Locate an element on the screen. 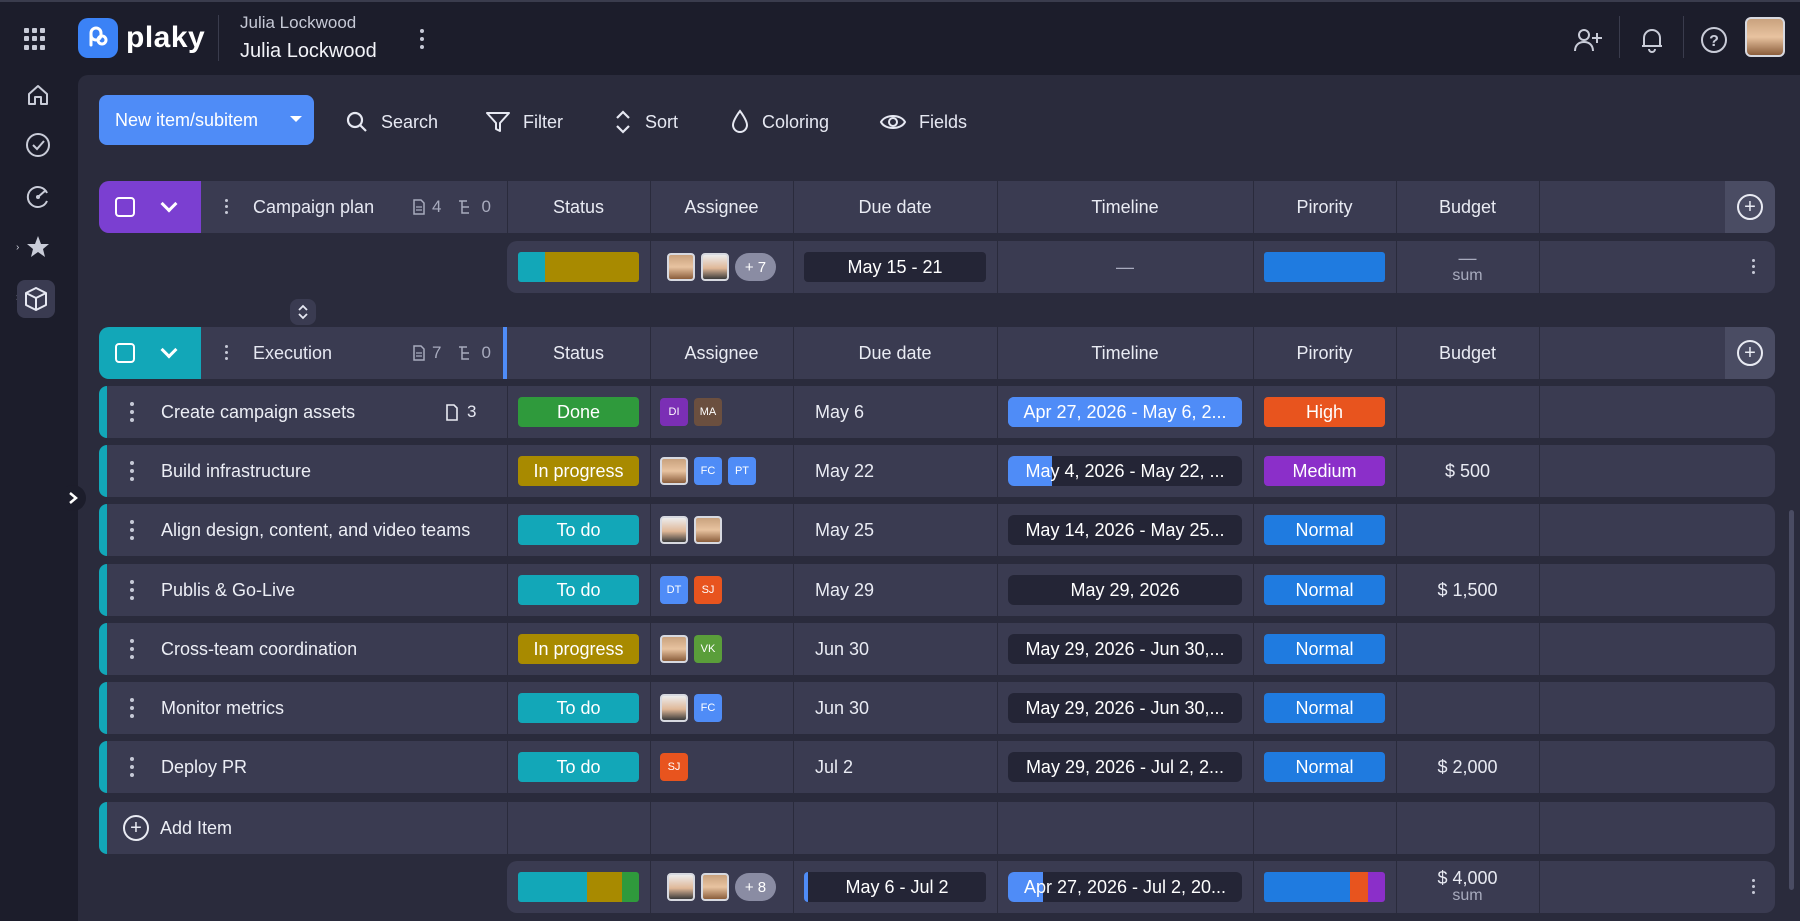 The height and width of the screenshot is (921, 1800). priority-badge: Medium is located at coordinates (1324, 471).